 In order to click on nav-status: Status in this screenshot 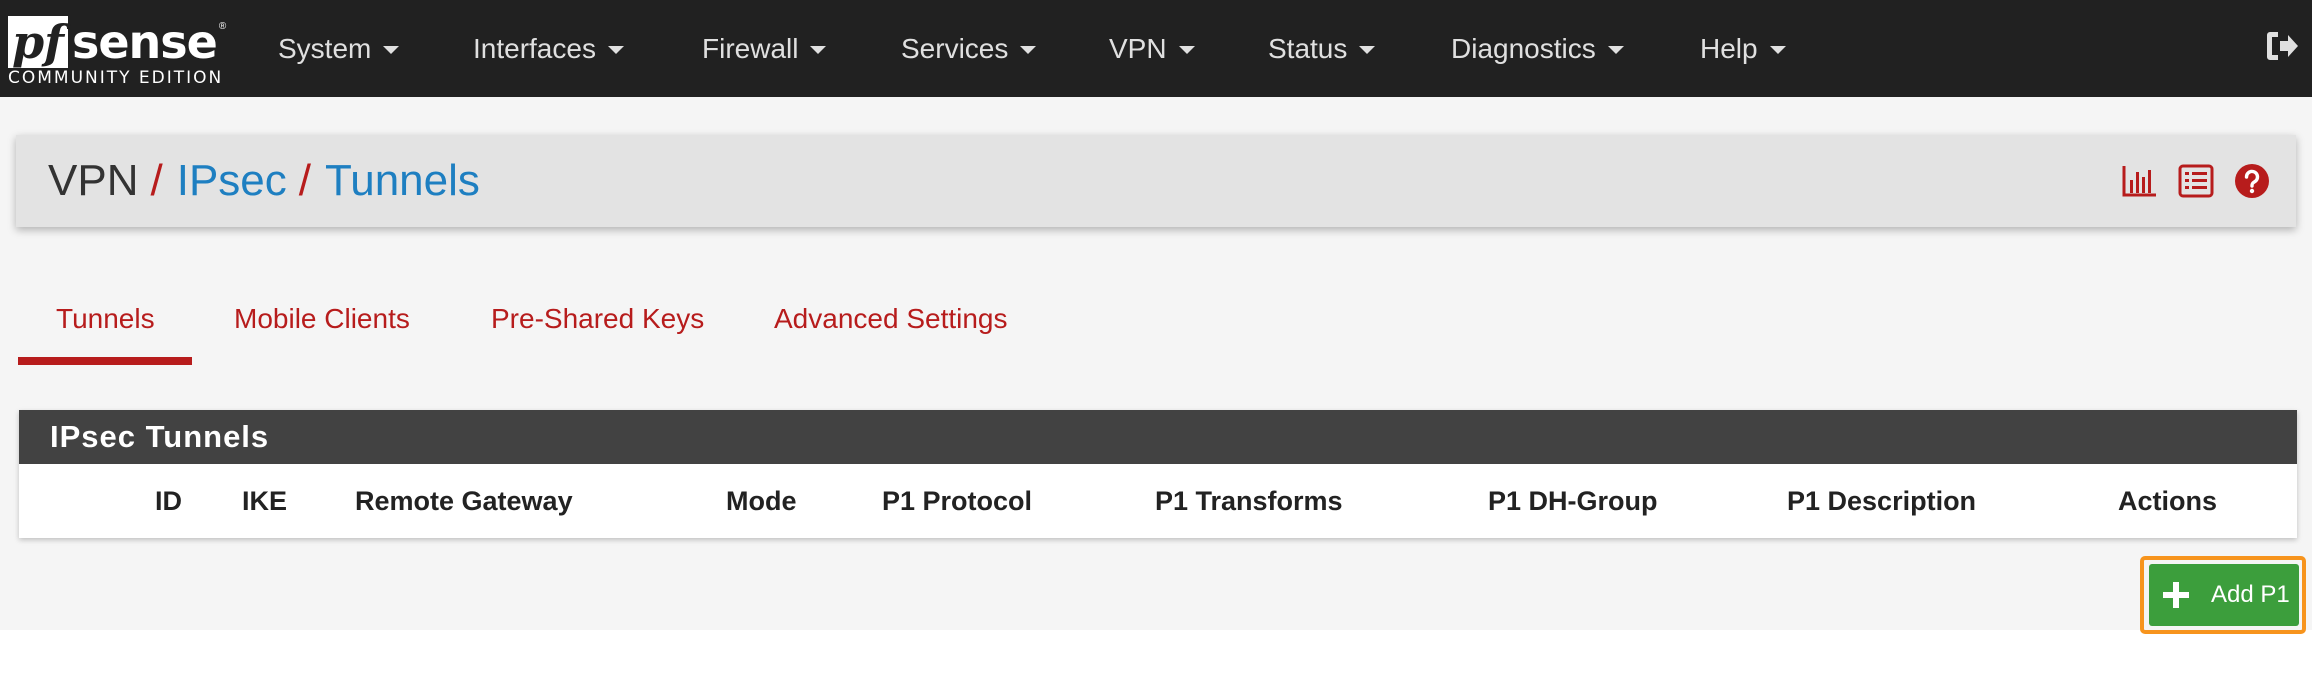, I will do `click(1322, 48)`.